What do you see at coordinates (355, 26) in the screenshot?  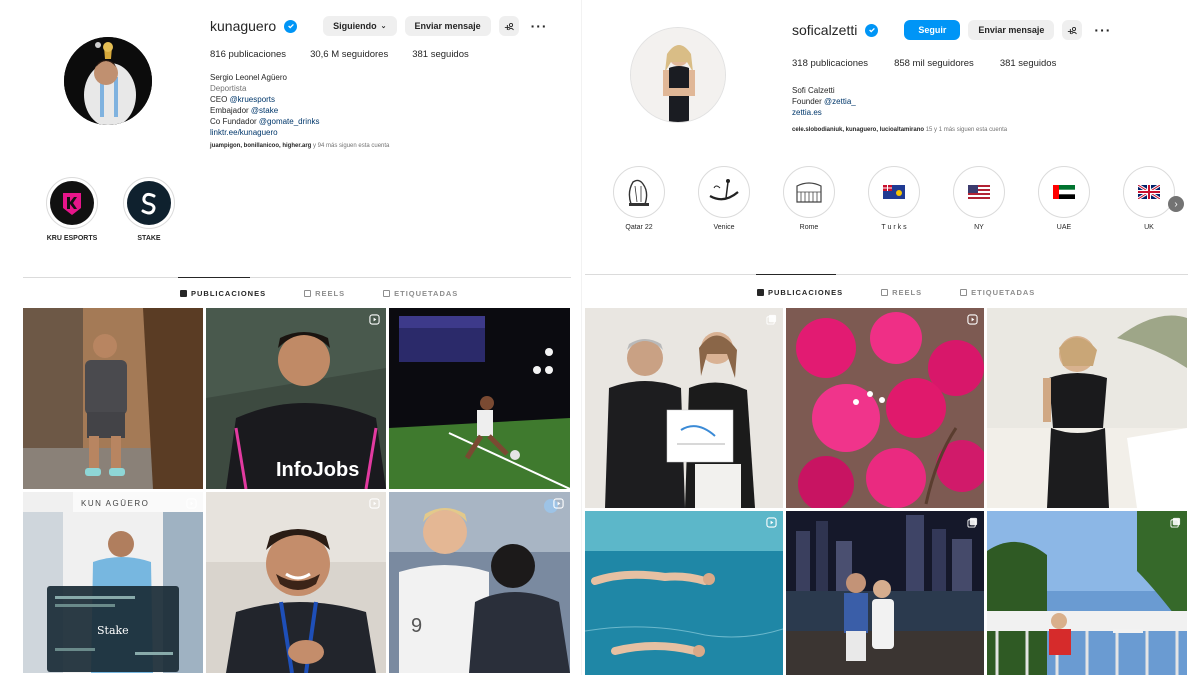 I see `following-button-label: Siguiendo` at bounding box center [355, 26].